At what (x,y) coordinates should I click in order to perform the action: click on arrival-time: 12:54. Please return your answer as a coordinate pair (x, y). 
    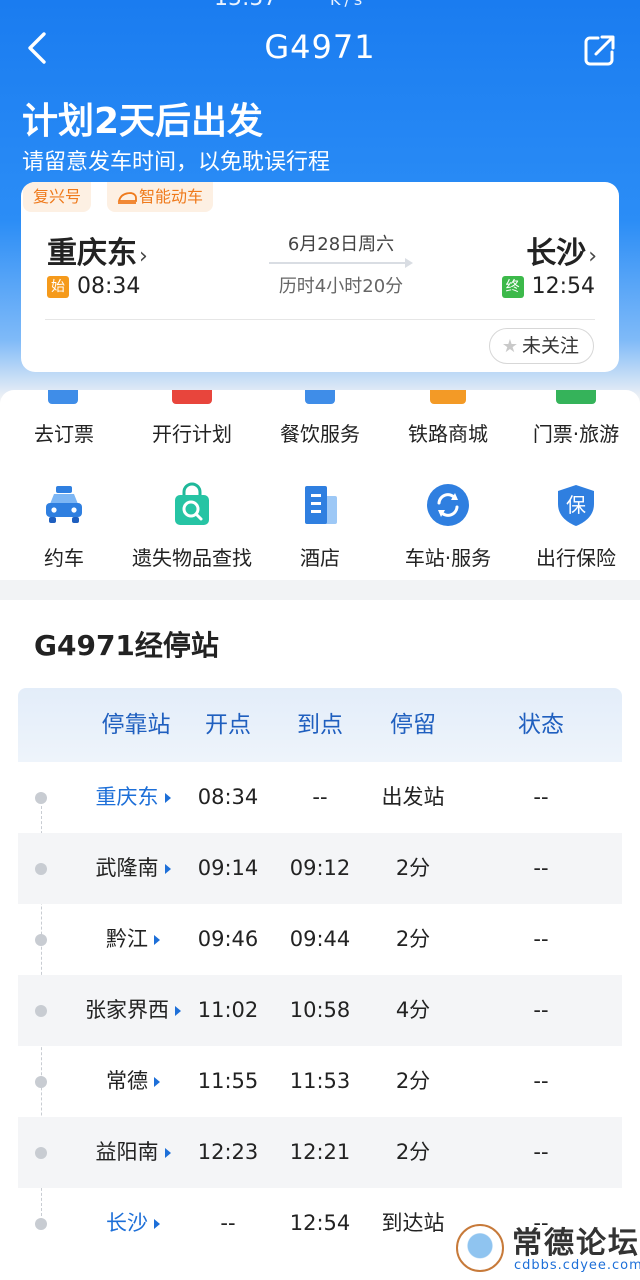
    Looking at the image, I should click on (563, 286).